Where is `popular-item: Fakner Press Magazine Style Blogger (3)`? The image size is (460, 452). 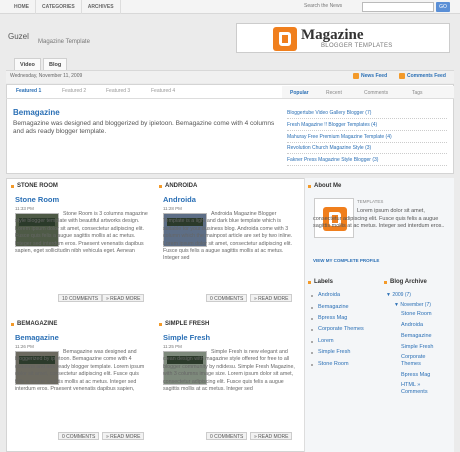 popular-item: Fakner Press Magazine Style Blogger (3) is located at coordinates (367, 161).